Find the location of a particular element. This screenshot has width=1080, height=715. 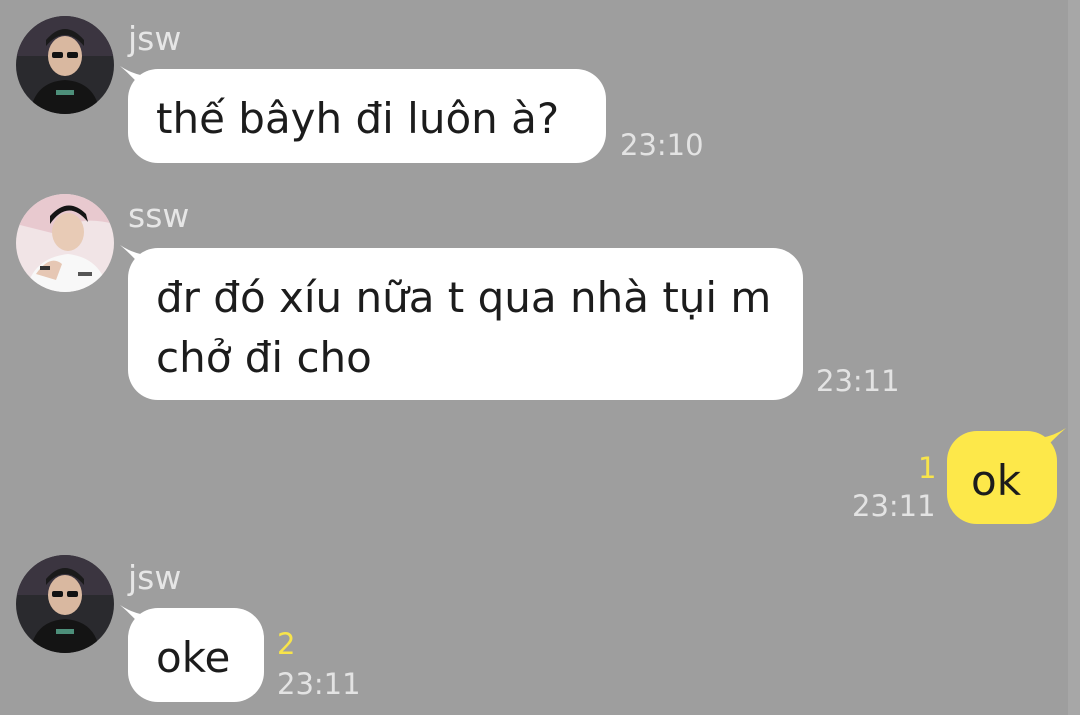

scrollbar is located at coordinates (1074, 357).